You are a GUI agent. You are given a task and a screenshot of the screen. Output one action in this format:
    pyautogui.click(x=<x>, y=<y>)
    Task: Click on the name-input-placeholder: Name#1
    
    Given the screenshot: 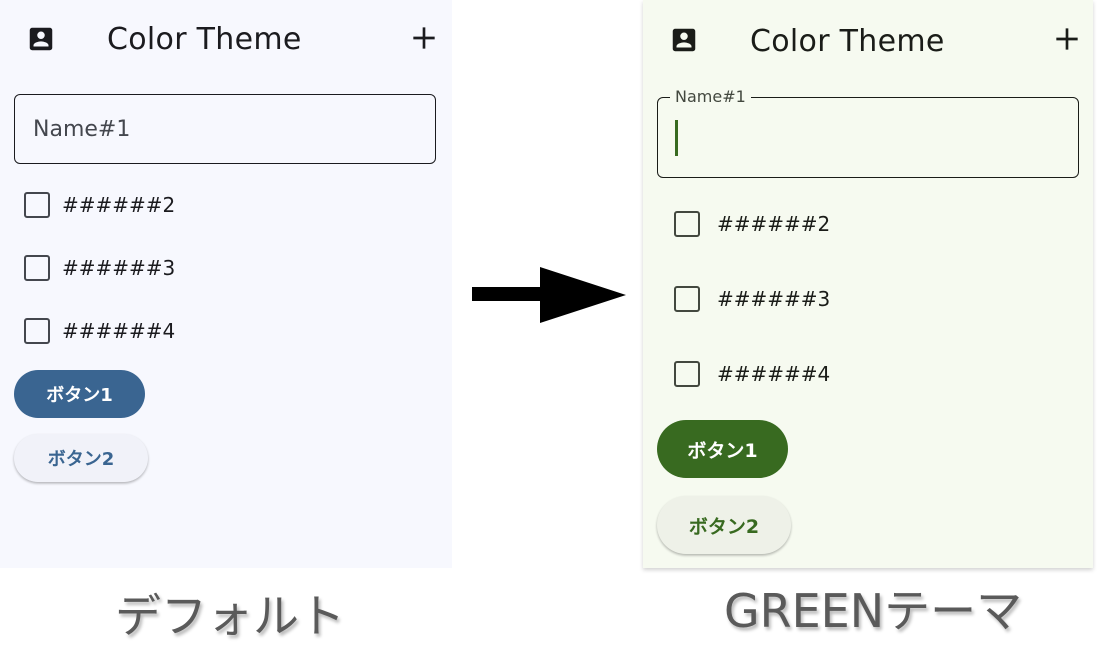 What is the action you would take?
    pyautogui.click(x=82, y=129)
    